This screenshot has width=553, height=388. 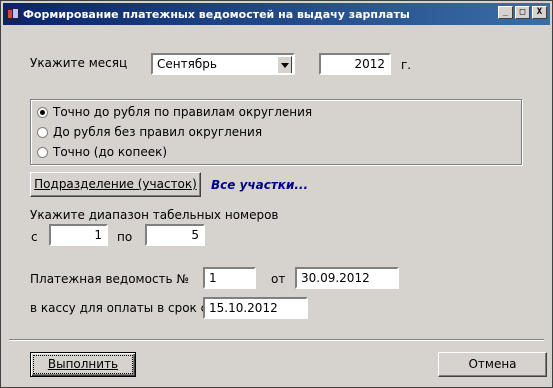 What do you see at coordinates (158, 132) in the screenshot?
I see `radio-label: До рубля без правил округления` at bounding box center [158, 132].